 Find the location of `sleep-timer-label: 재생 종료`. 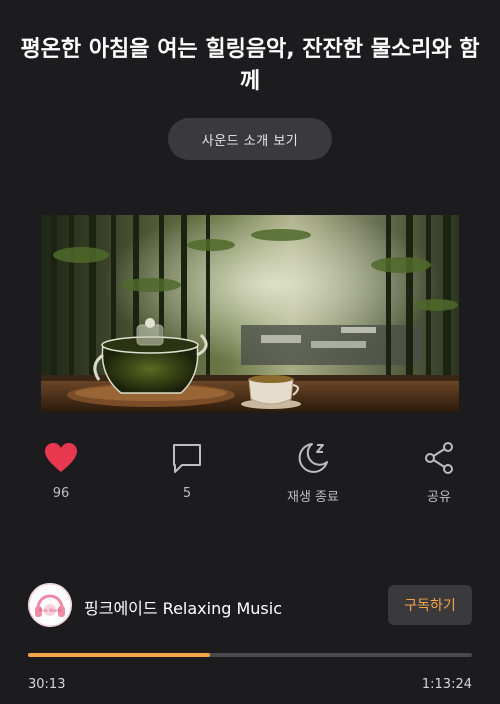

sleep-timer-label: 재생 종료 is located at coordinates (313, 497).